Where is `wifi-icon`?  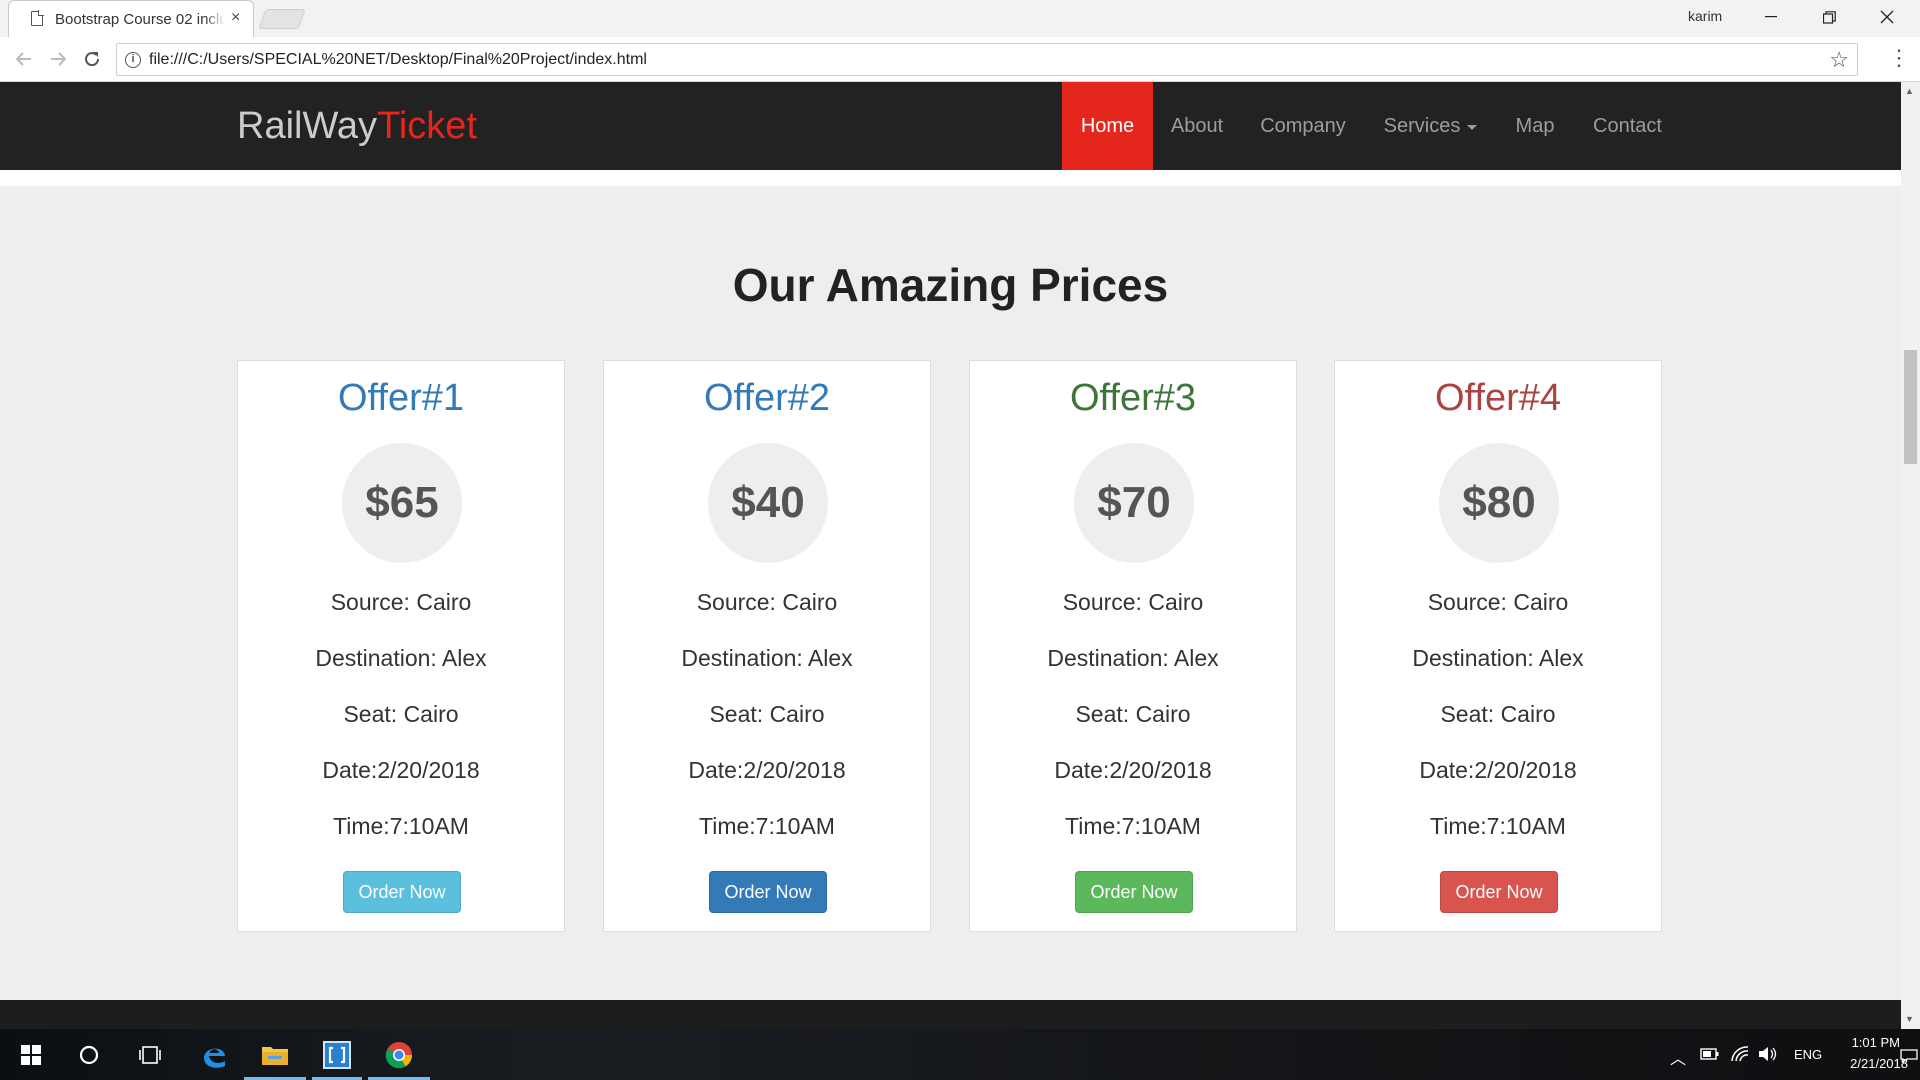
wifi-icon is located at coordinates (1740, 1054).